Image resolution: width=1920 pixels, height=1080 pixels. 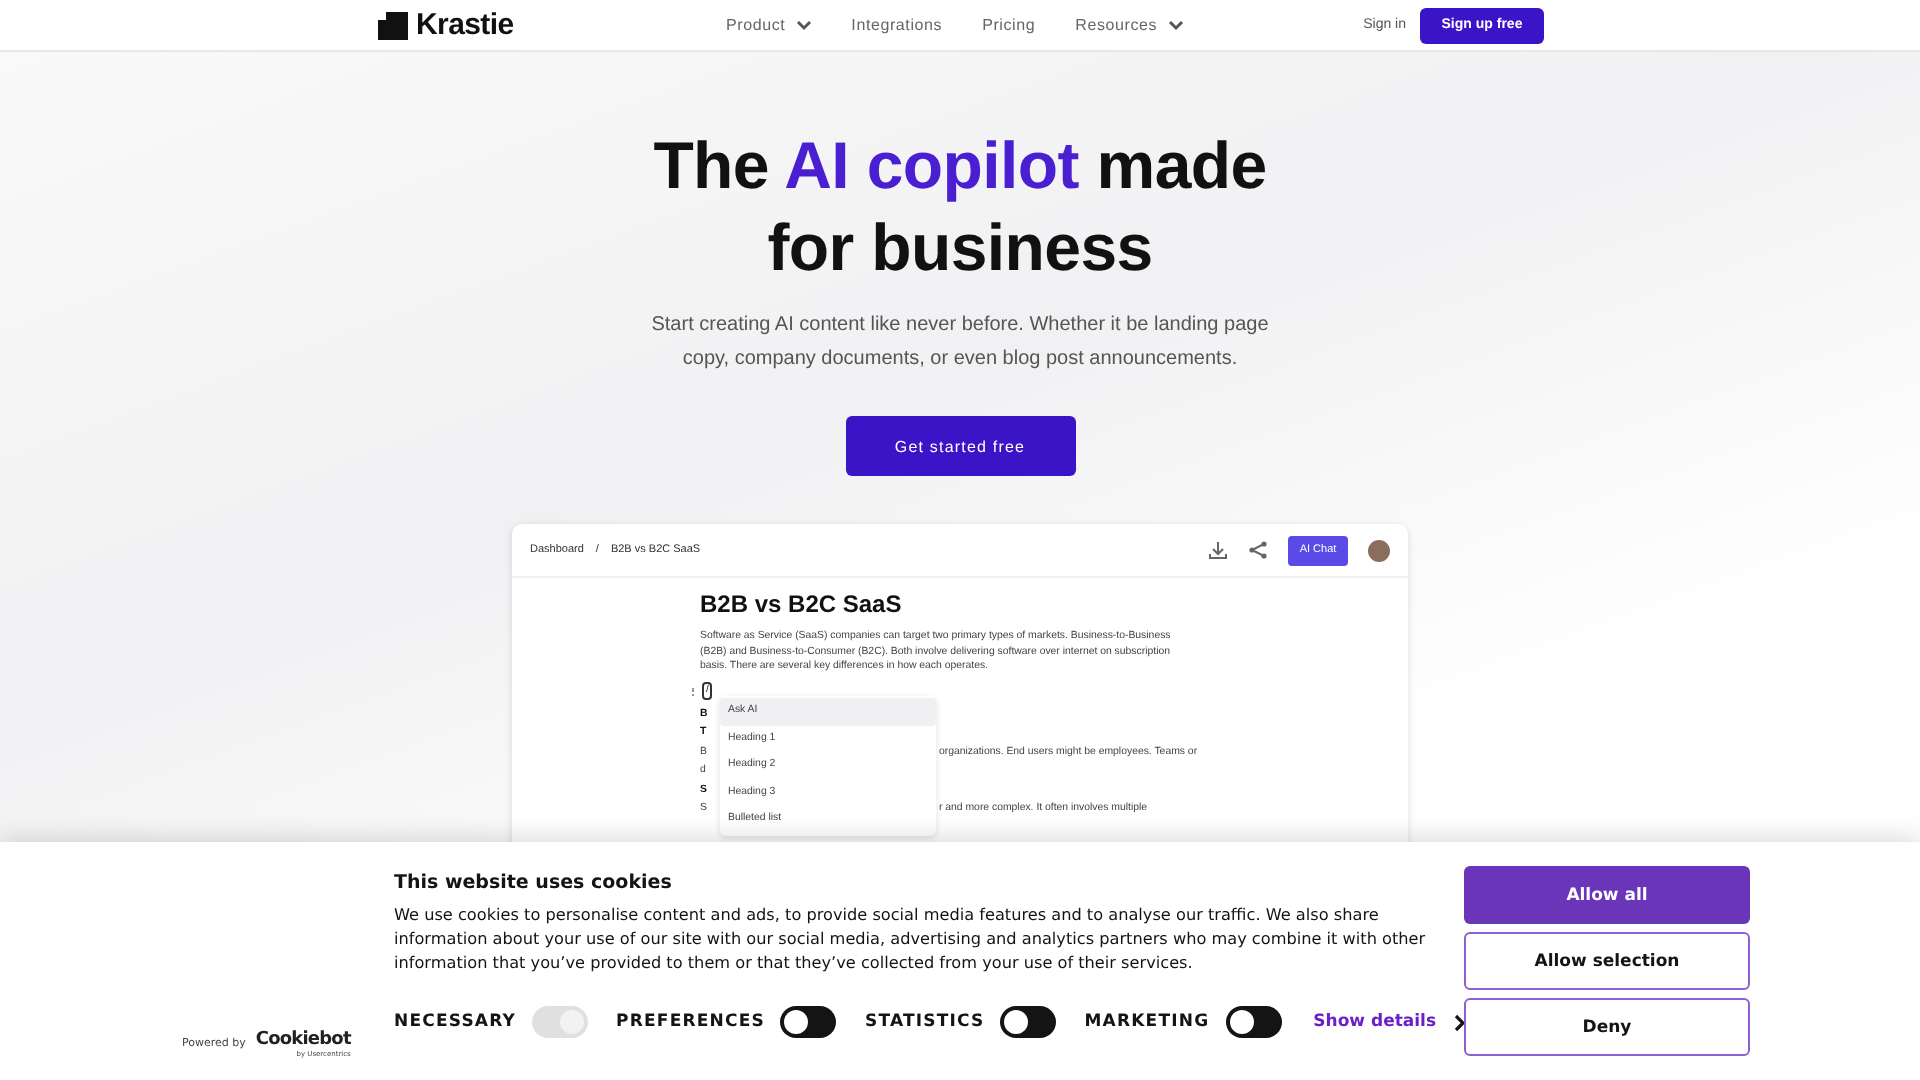 I want to click on cookiebot-logo-text: Cookiebot, so click(x=303, y=1040).